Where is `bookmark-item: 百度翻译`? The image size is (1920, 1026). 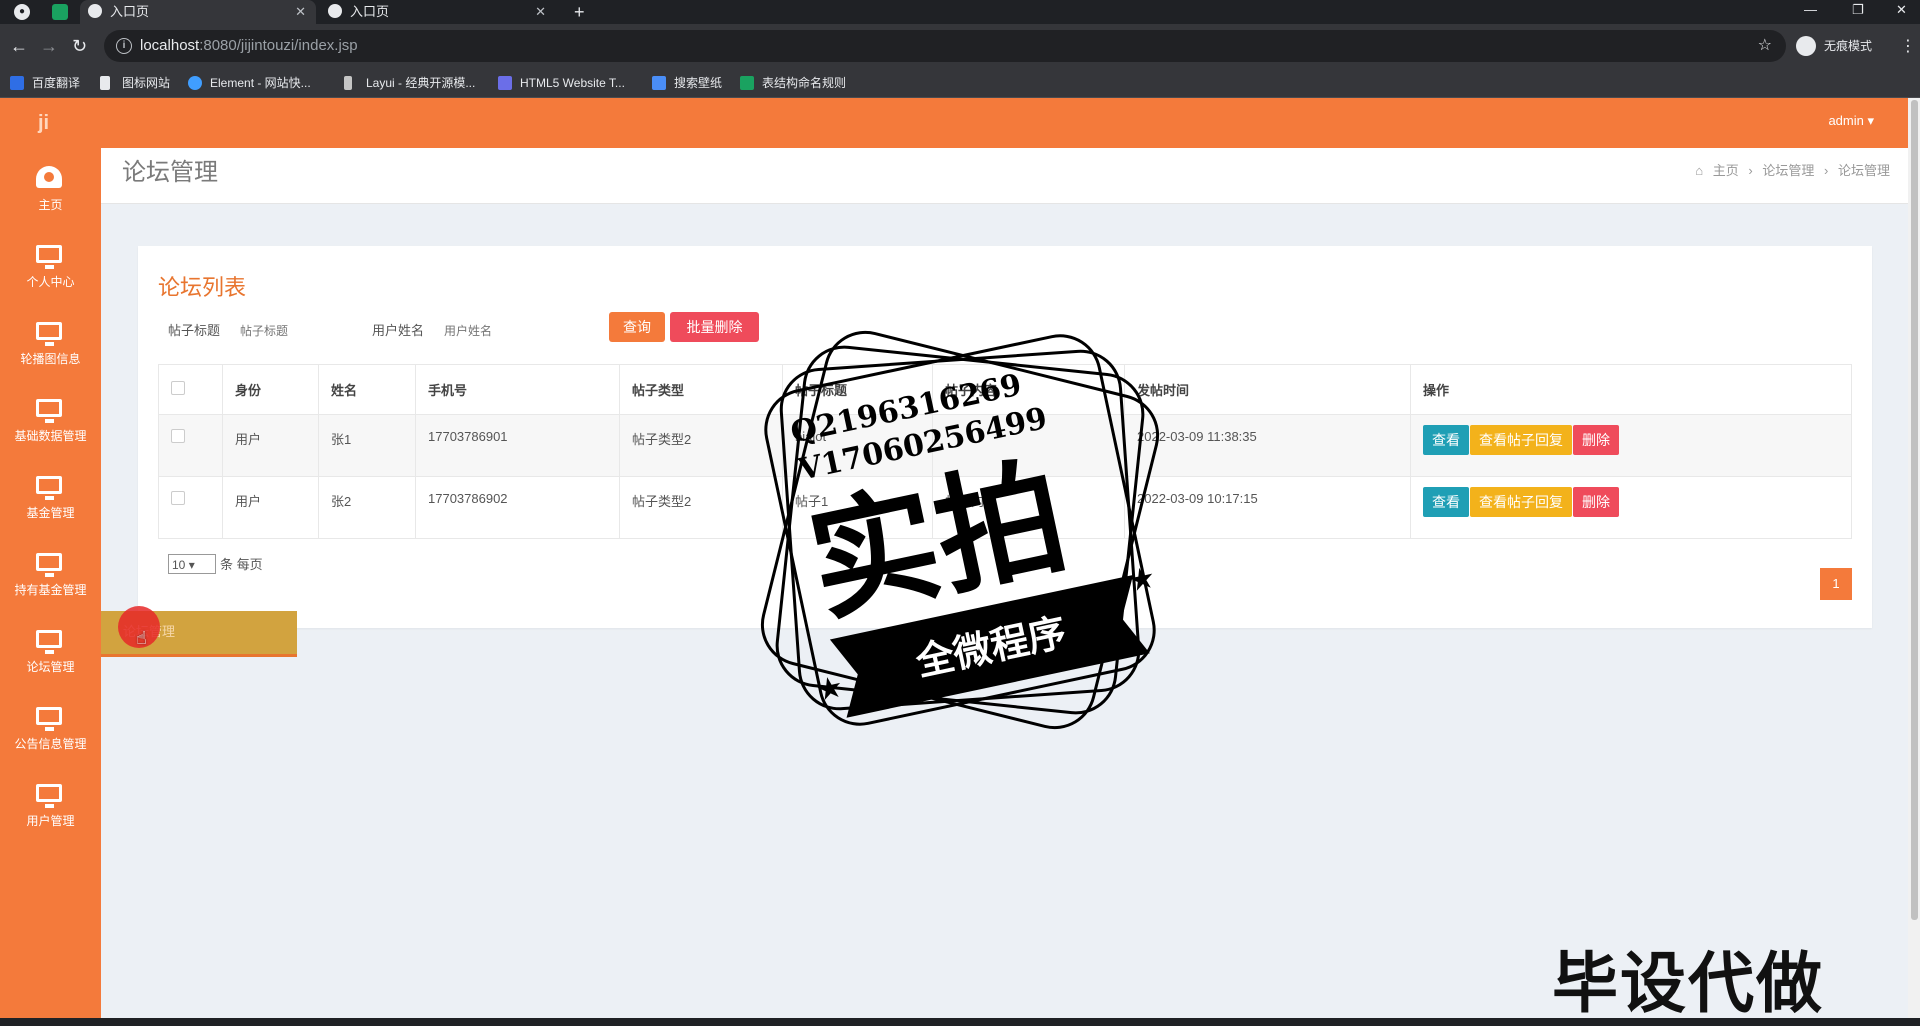 bookmark-item: 百度翻译 is located at coordinates (45, 83).